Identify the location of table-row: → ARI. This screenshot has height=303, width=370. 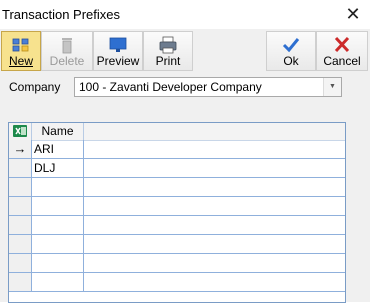
(177, 149).